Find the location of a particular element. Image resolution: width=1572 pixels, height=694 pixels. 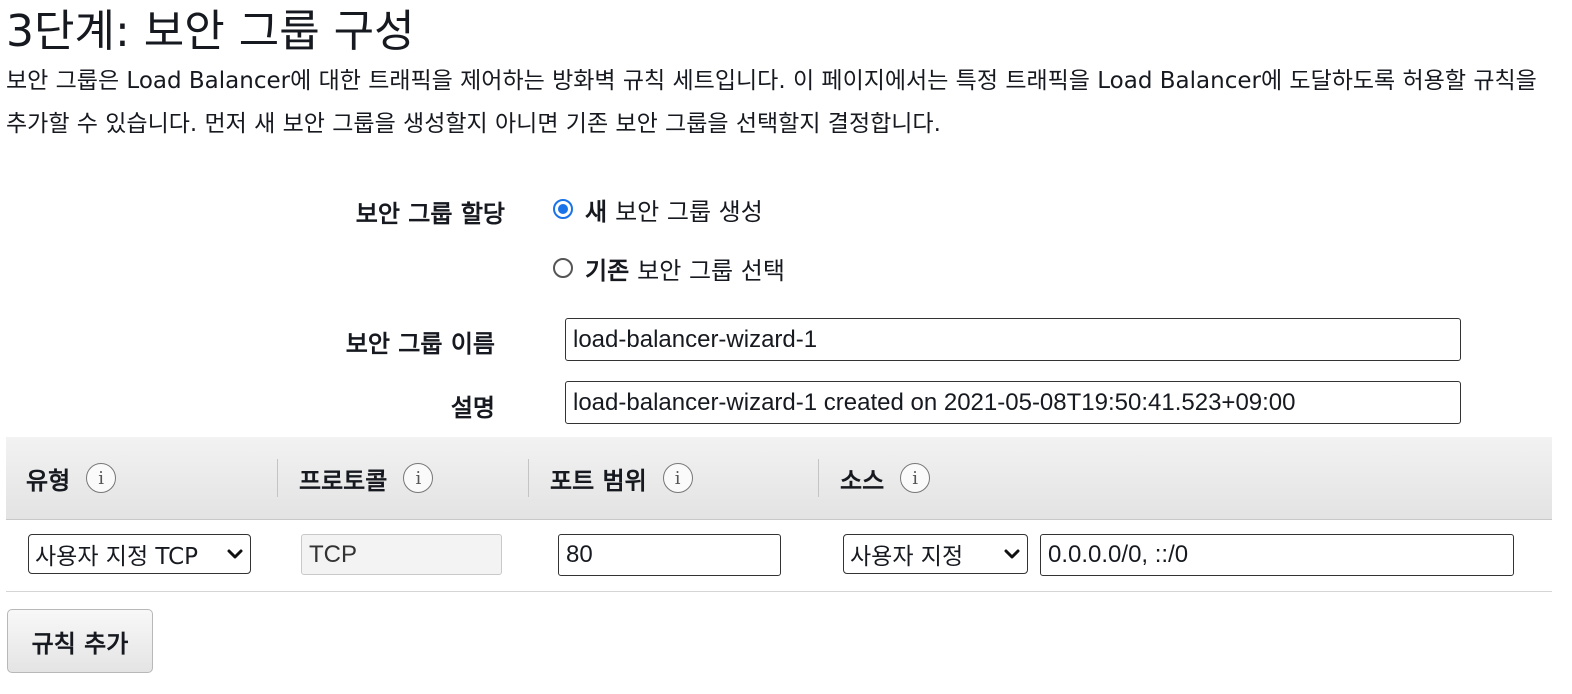

source-type-value: 사용자 지정 is located at coordinates (907, 557).